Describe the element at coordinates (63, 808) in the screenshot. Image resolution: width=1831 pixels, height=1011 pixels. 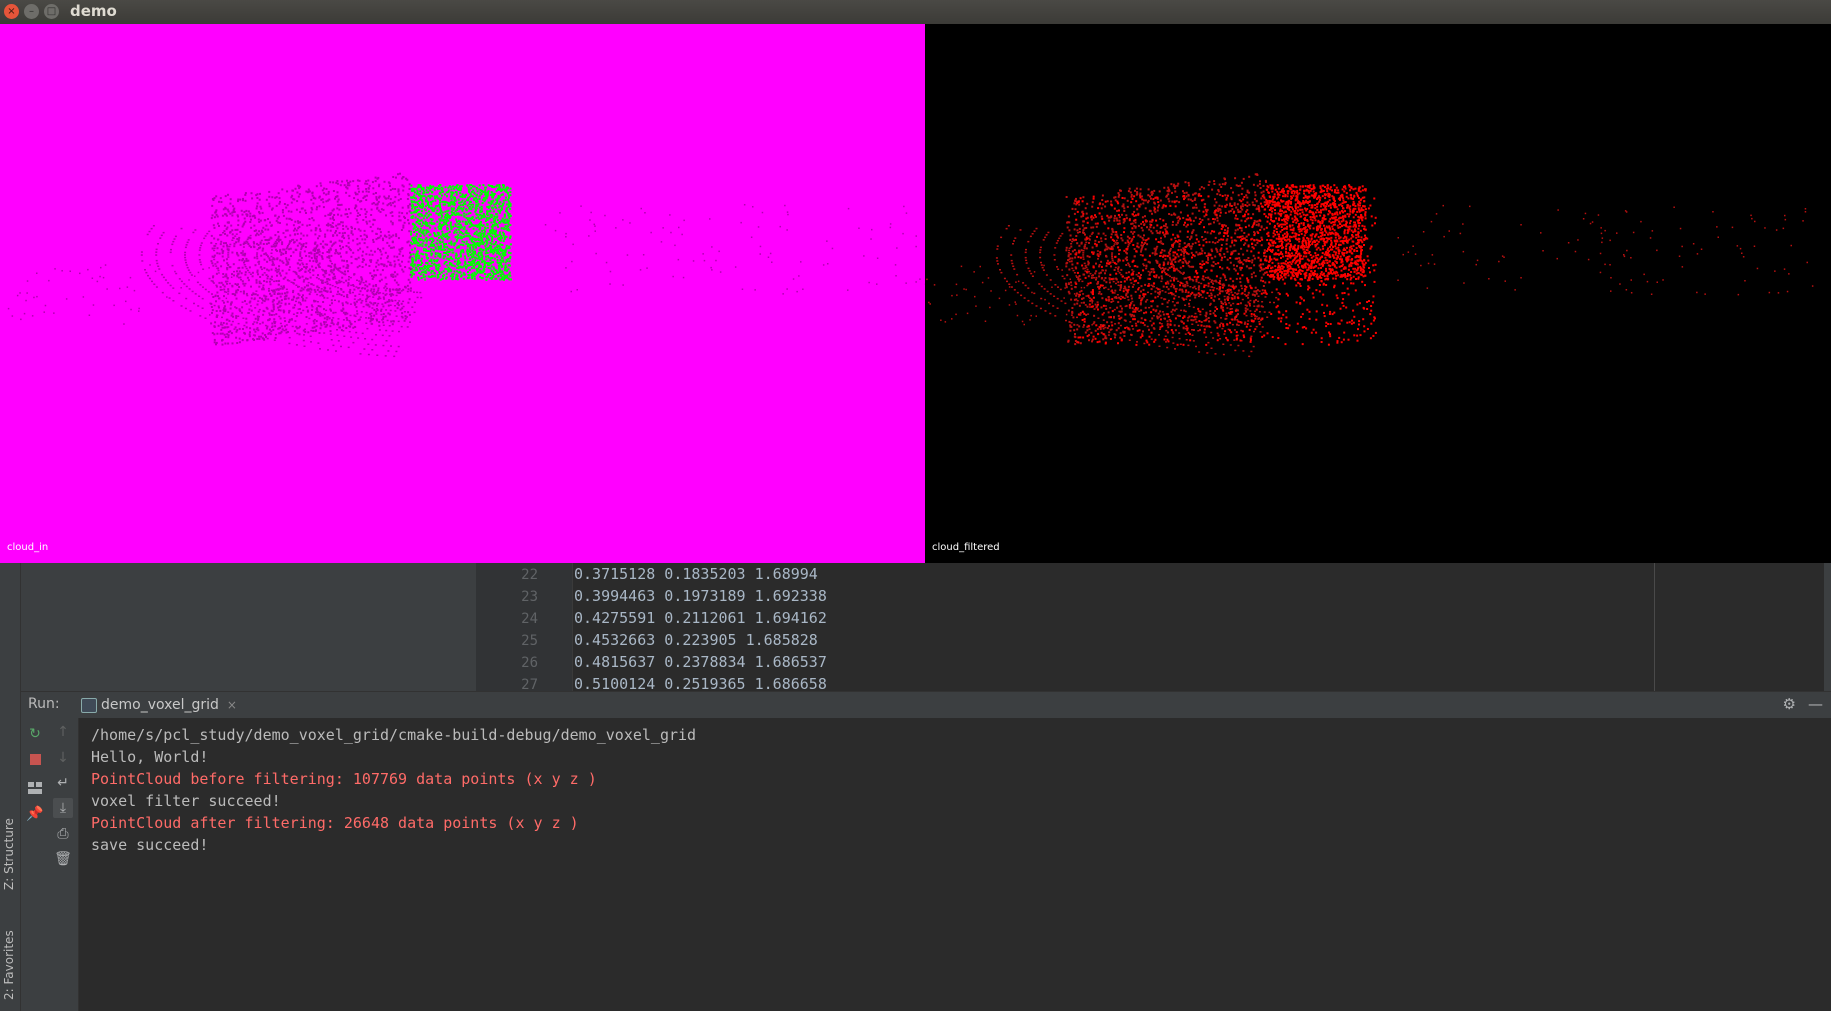
I see `scroll-to-end-icon: ⤓` at that location.